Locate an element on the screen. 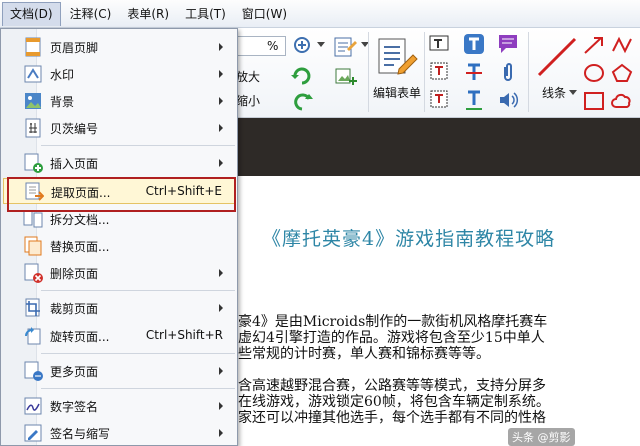 This screenshot has height=446, width=640. note-icon is located at coordinates (508, 44).